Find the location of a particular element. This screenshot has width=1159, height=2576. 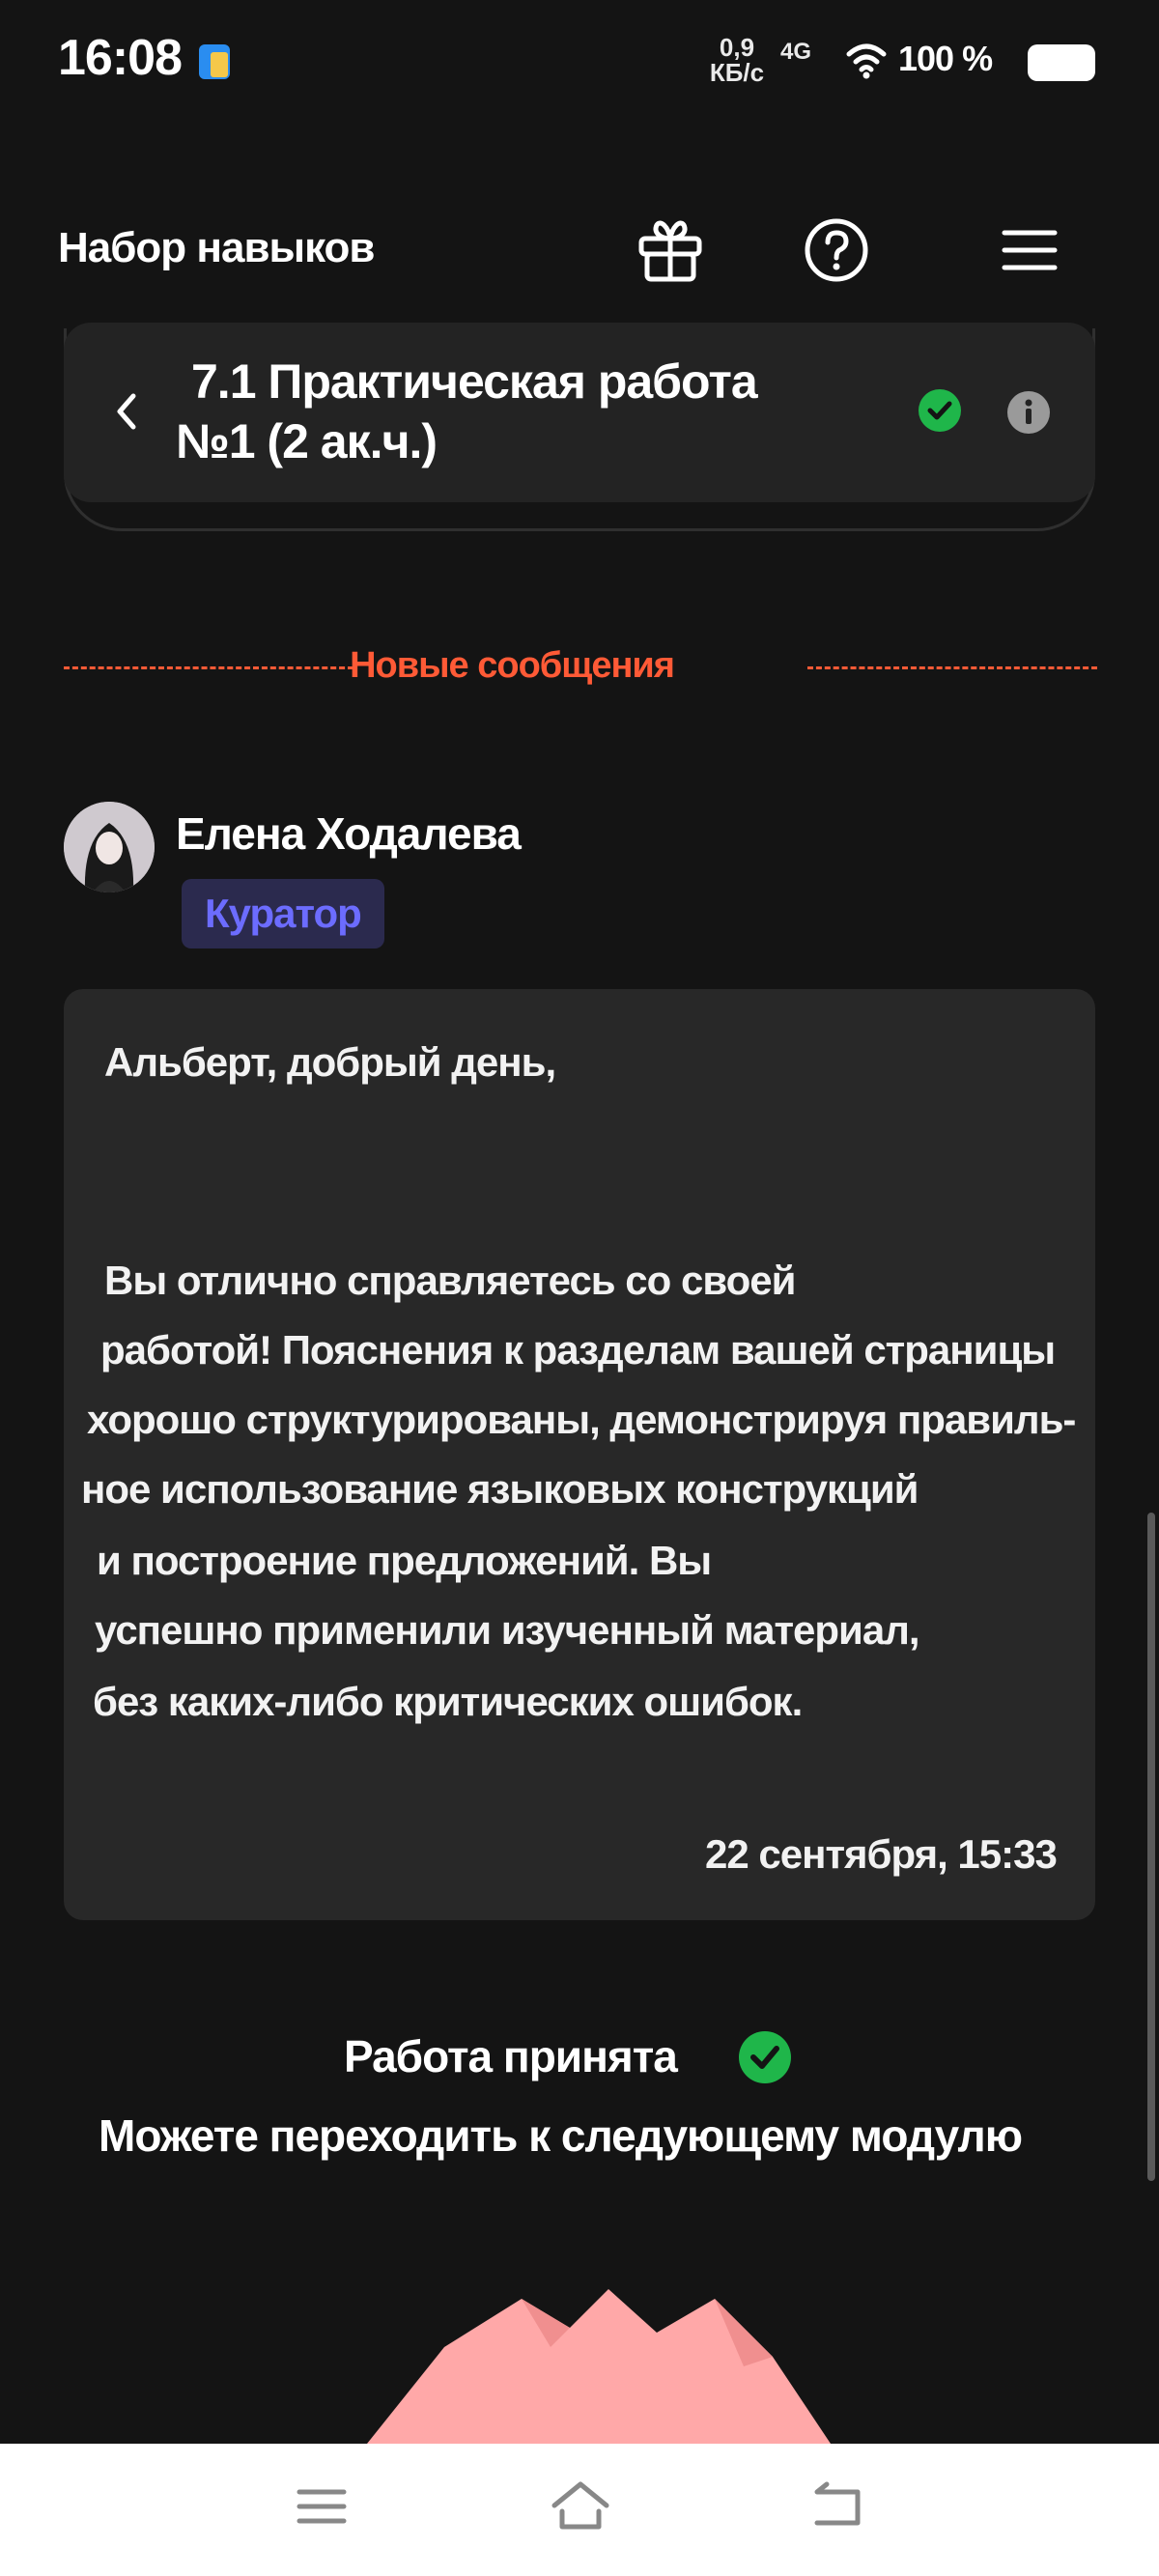

info-icon is located at coordinates (1028, 412).